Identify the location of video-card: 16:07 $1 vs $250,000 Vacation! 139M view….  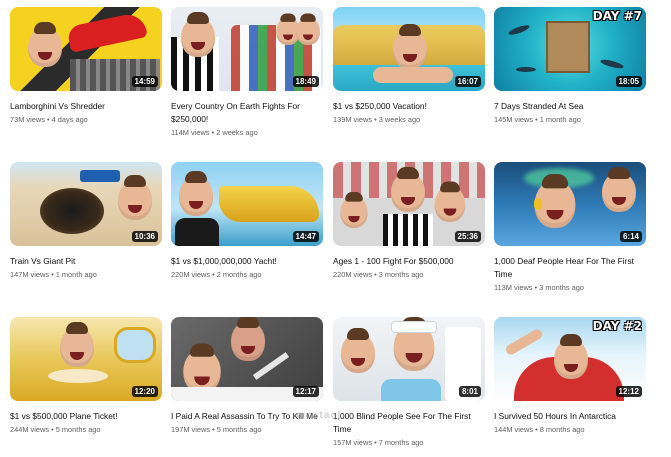
(409, 66).